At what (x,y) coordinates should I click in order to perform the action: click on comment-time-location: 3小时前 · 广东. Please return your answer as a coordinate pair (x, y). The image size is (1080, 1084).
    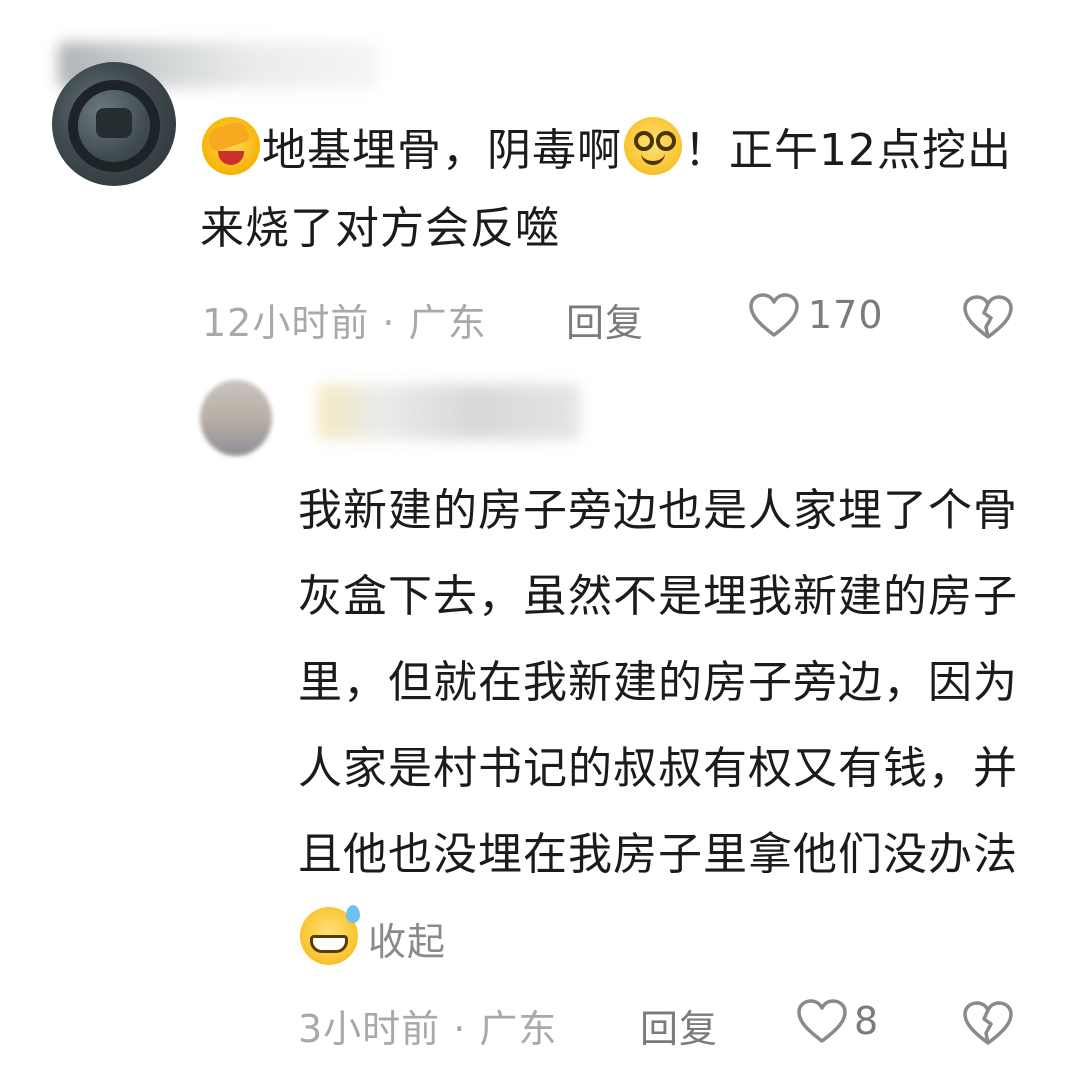
    Looking at the image, I should click on (428, 1029).